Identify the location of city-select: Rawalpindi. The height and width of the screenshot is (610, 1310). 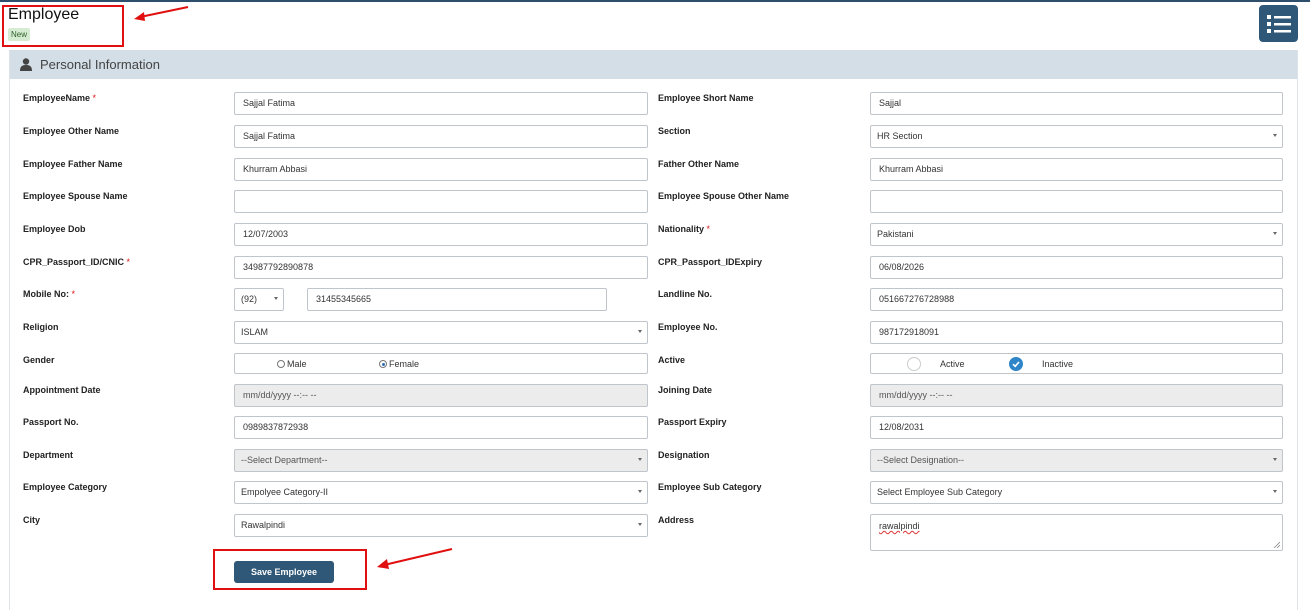
(441, 525).